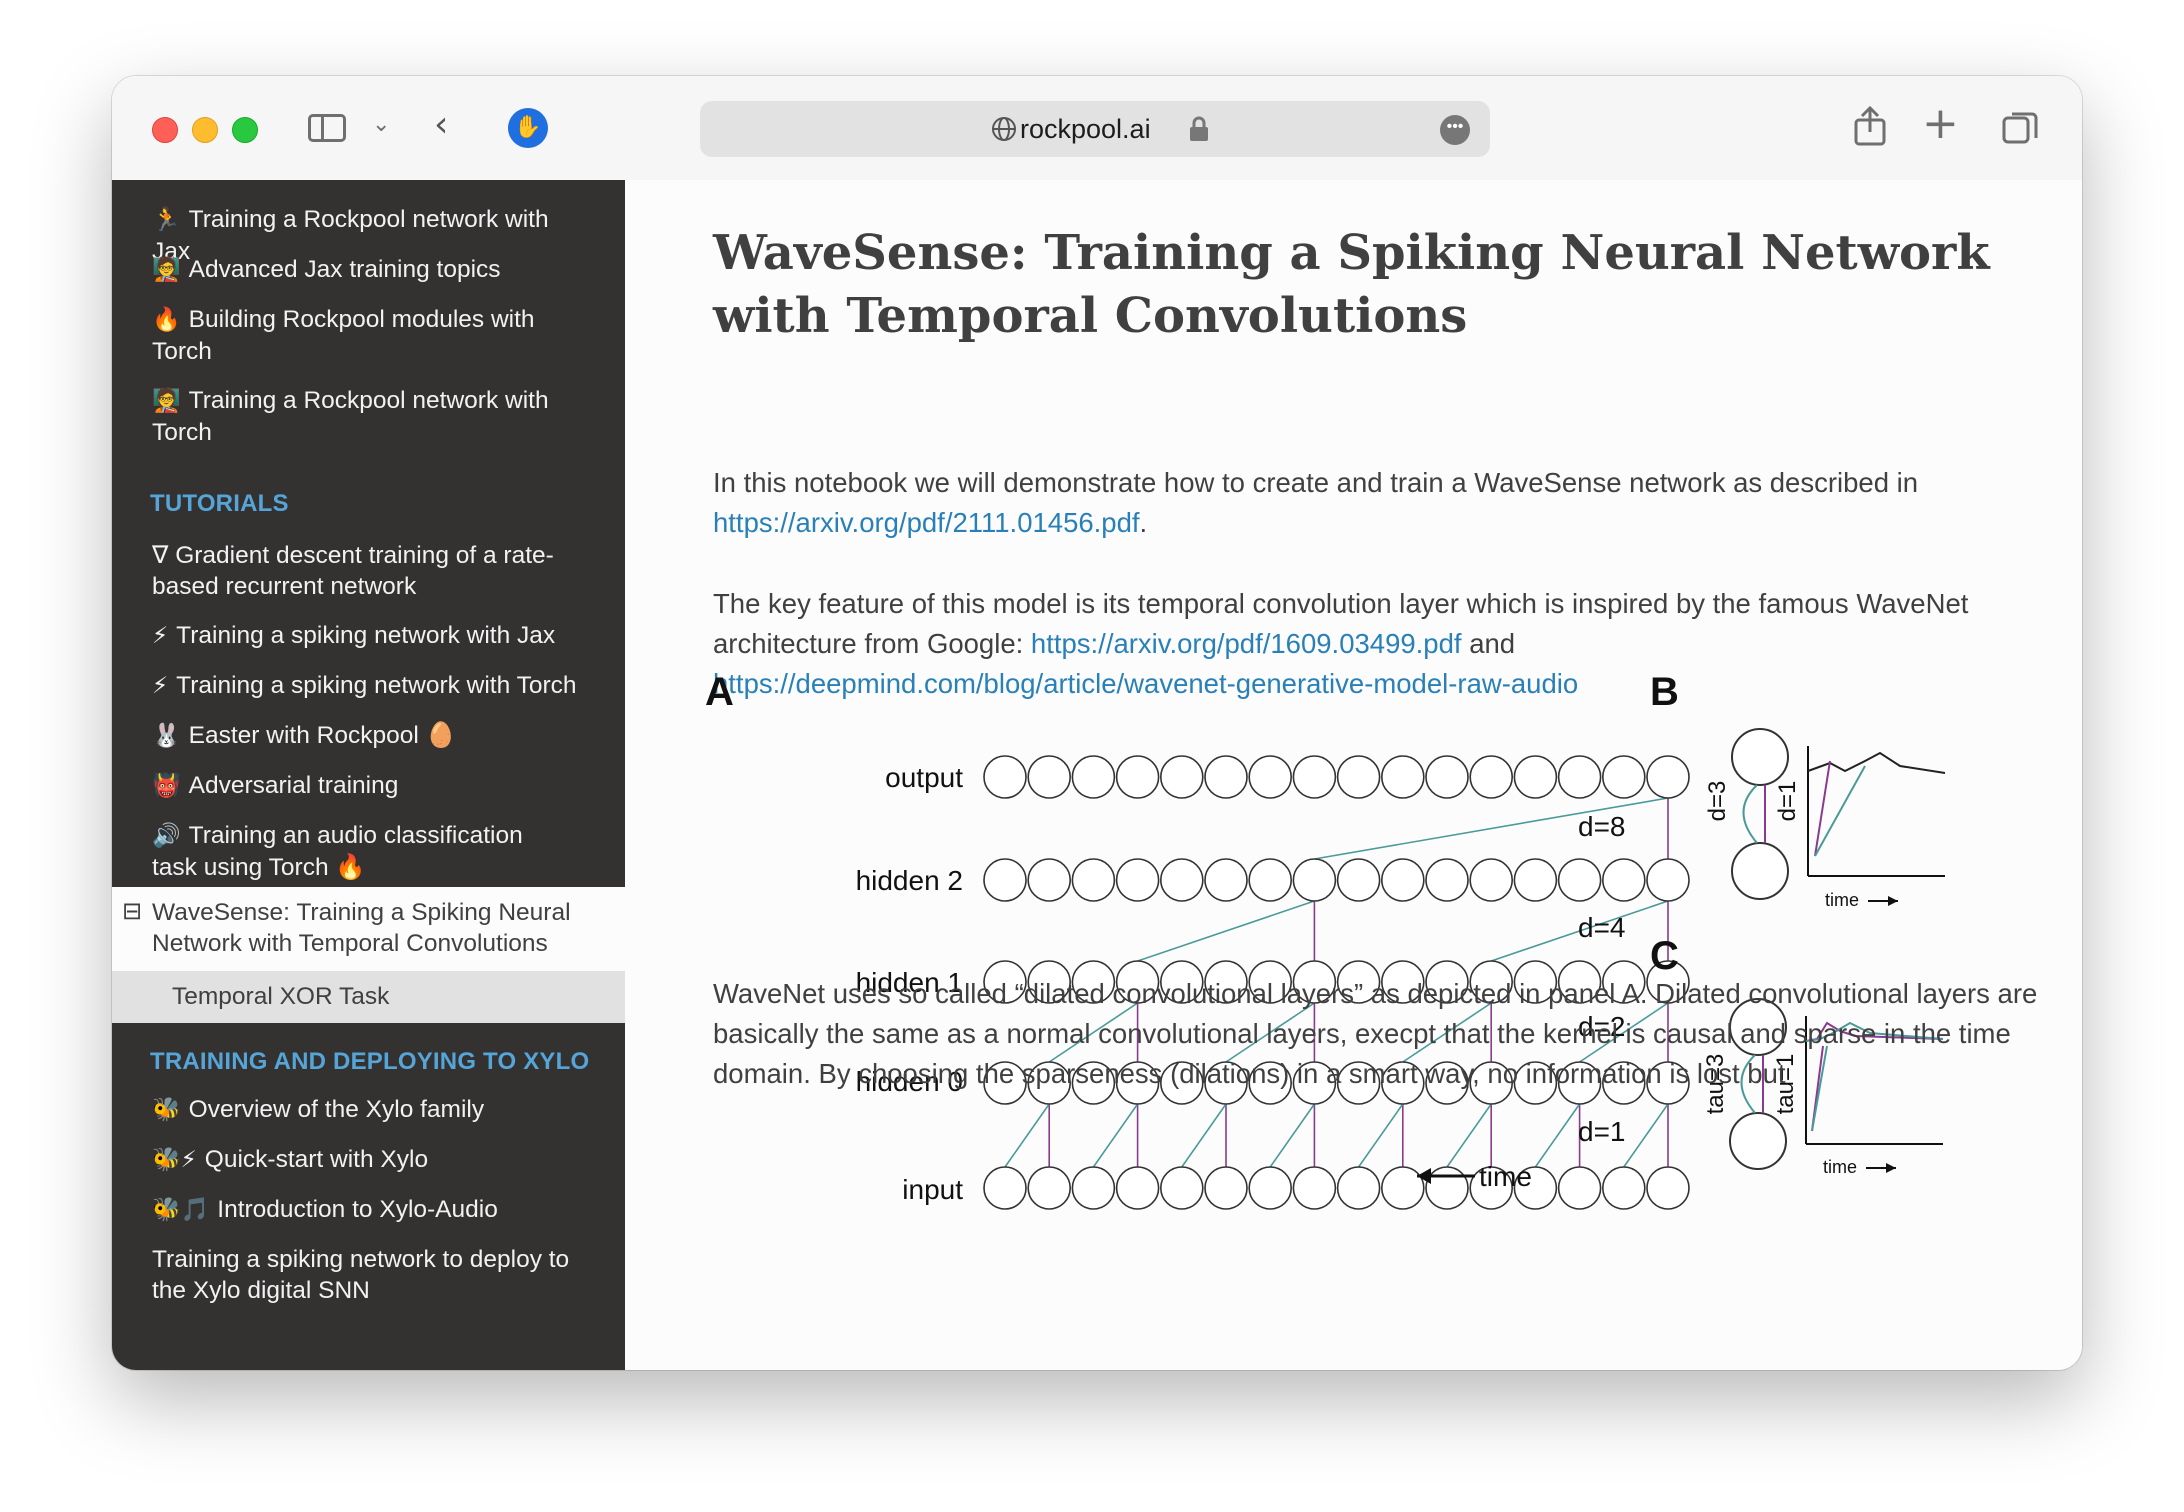 The height and width of the screenshot is (1512, 2184). I want to click on dilation-label: d=8, so click(1602, 826).